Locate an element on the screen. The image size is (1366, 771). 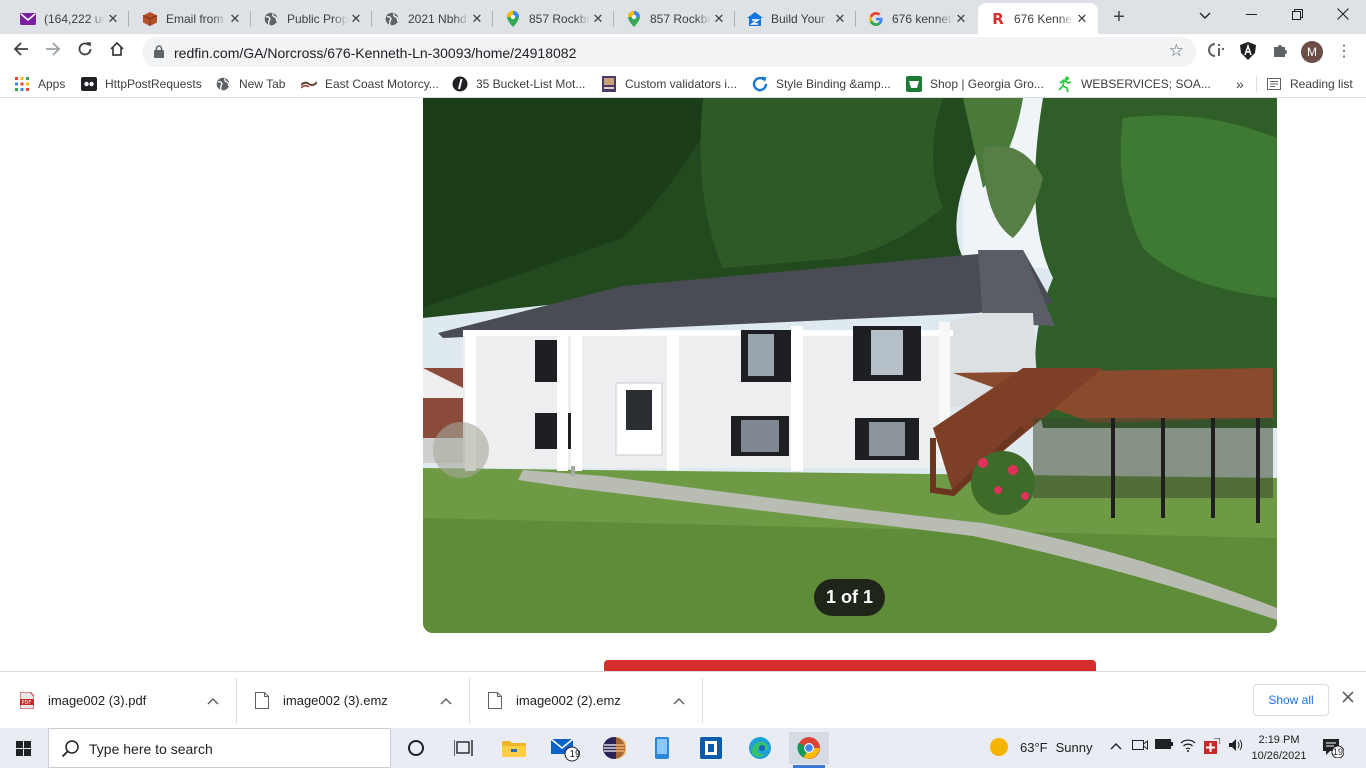
bookmark-star-icon: ☆ is located at coordinates (1176, 51).